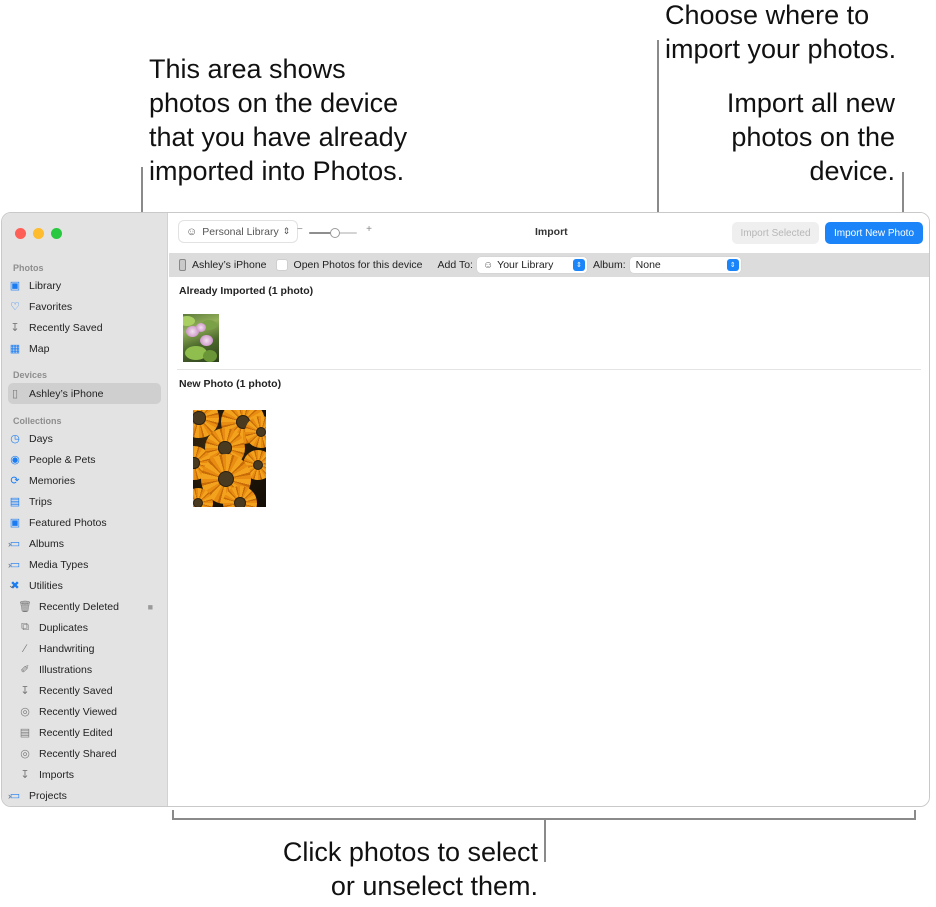 This screenshot has width=936, height=907. Describe the element at coordinates (84, 501) in the screenshot. I see `sidebar-item-trips: ▤ Trips` at that location.